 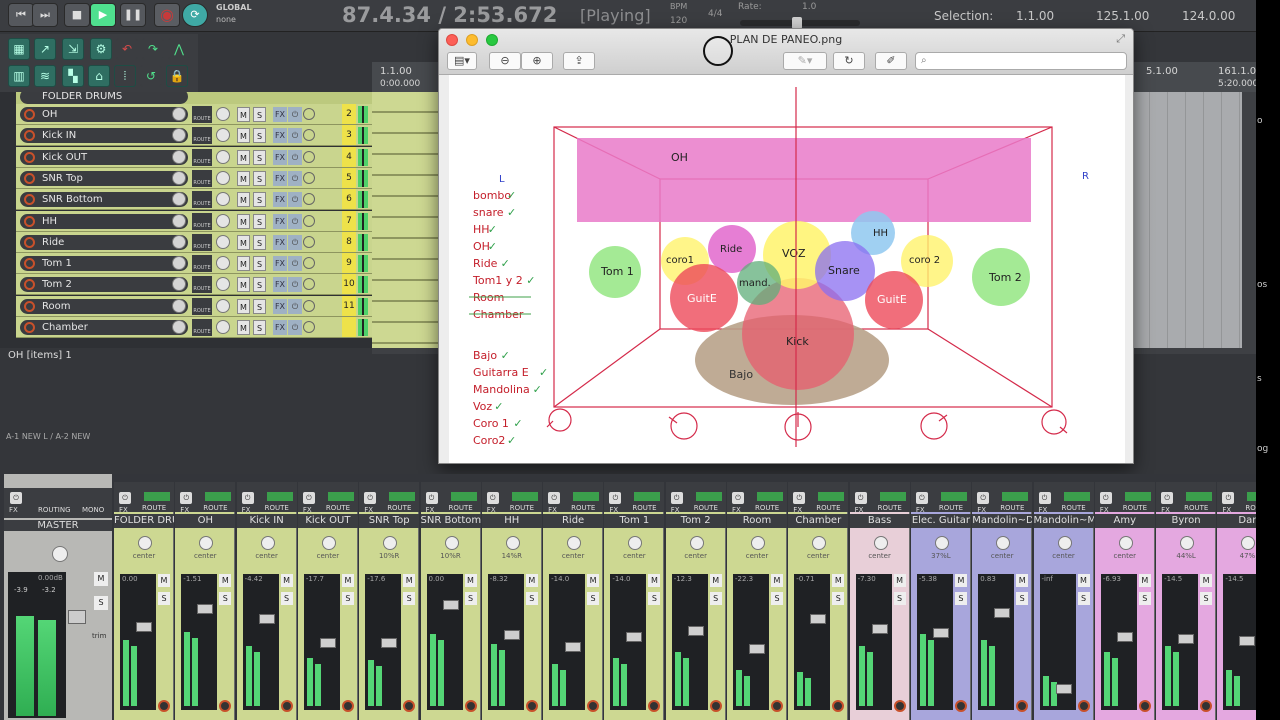 What do you see at coordinates (873, 642) in the screenshot?
I see `strip-fader: -7.30` at bounding box center [873, 642].